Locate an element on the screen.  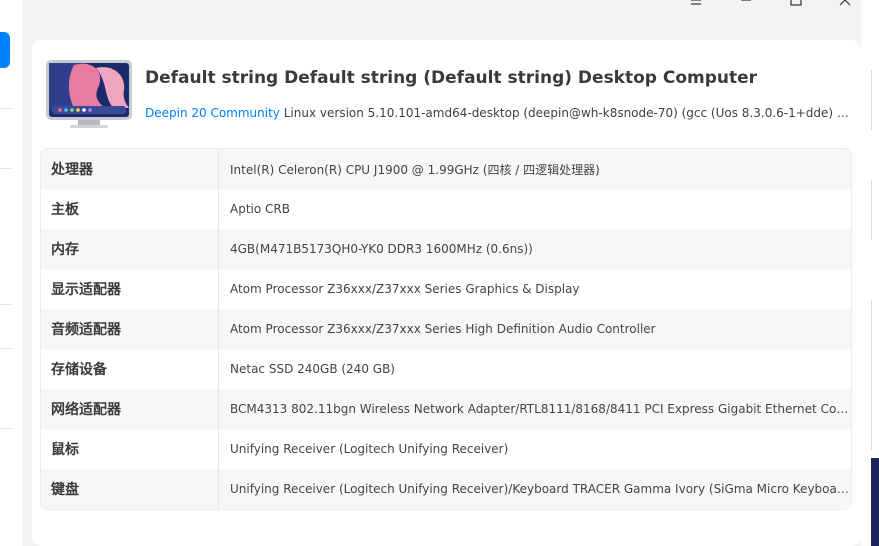
spec-value: Netac SSD 240GB (240 GB) is located at coordinates (312, 369).